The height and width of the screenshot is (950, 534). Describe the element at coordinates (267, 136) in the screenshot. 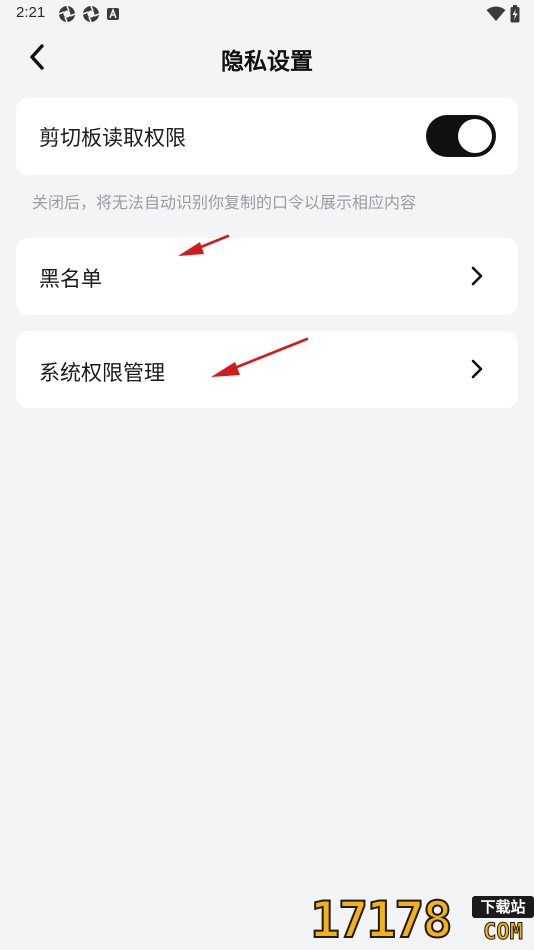

I see `clipboard-permission-row: 剪切板读取权限` at that location.